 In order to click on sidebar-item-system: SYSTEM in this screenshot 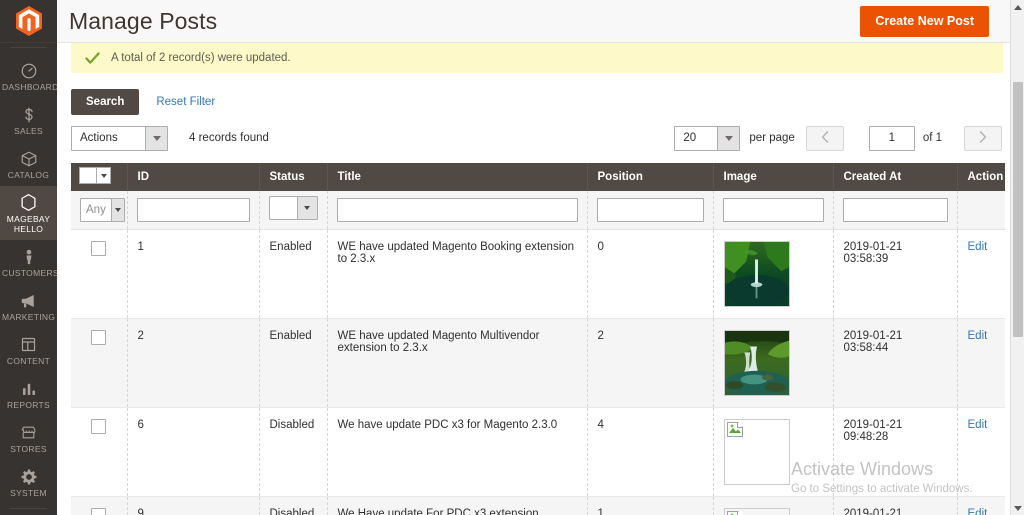, I will do `click(28, 482)`.